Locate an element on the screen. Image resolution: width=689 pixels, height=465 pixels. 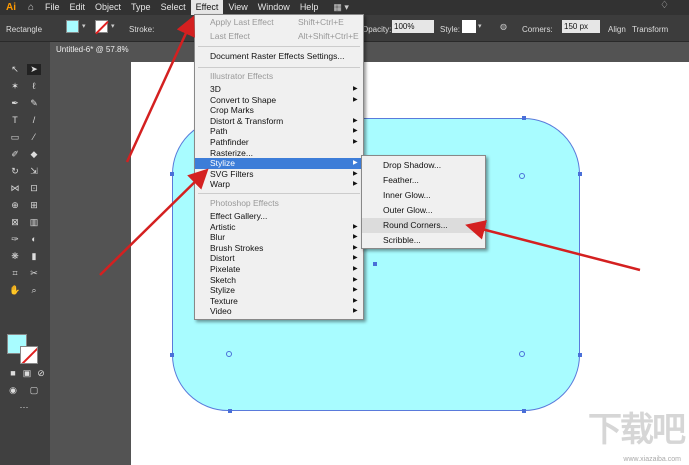
distort-item: Distort ▶ is located at coordinates (279, 258).